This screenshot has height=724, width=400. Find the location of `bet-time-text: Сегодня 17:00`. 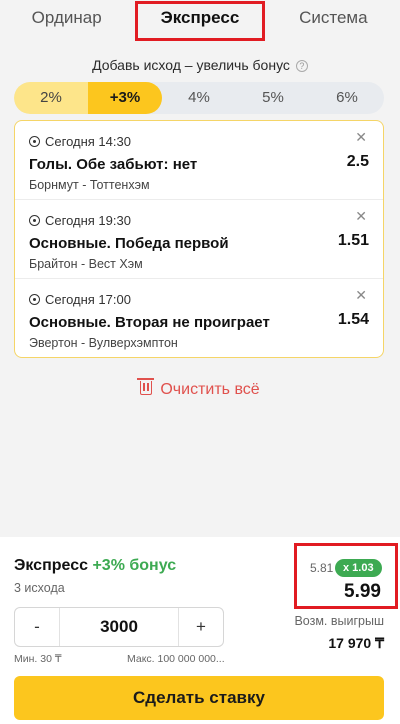

bet-time-text: Сегодня 17:00 is located at coordinates (88, 299).